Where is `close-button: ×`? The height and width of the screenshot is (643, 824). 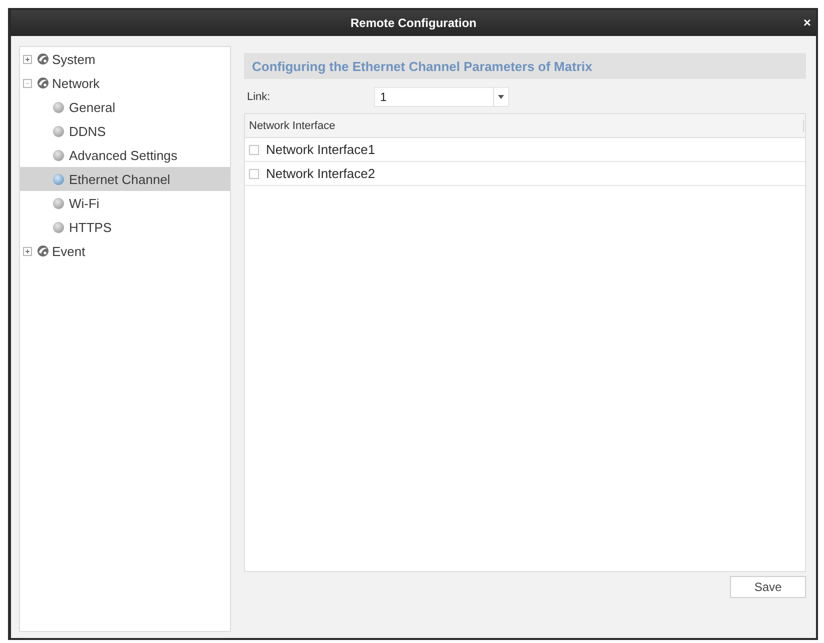 close-button: × is located at coordinates (807, 23).